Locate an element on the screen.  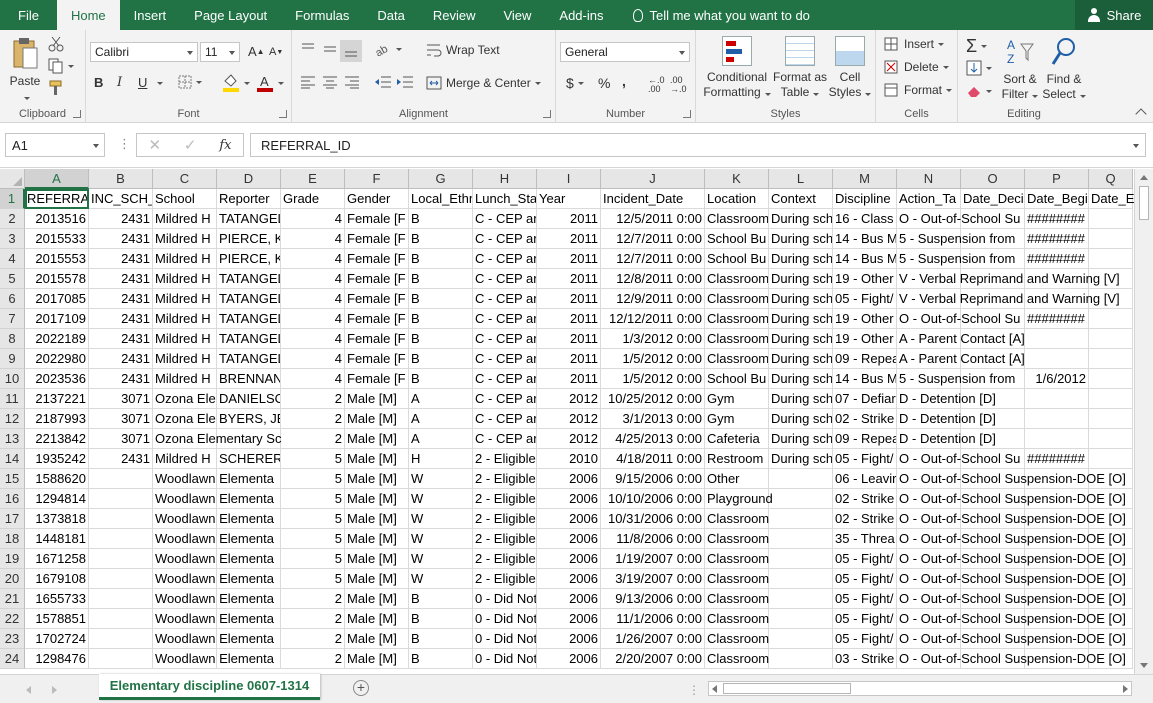
table-cell: 1294814 is located at coordinates (57, 499).